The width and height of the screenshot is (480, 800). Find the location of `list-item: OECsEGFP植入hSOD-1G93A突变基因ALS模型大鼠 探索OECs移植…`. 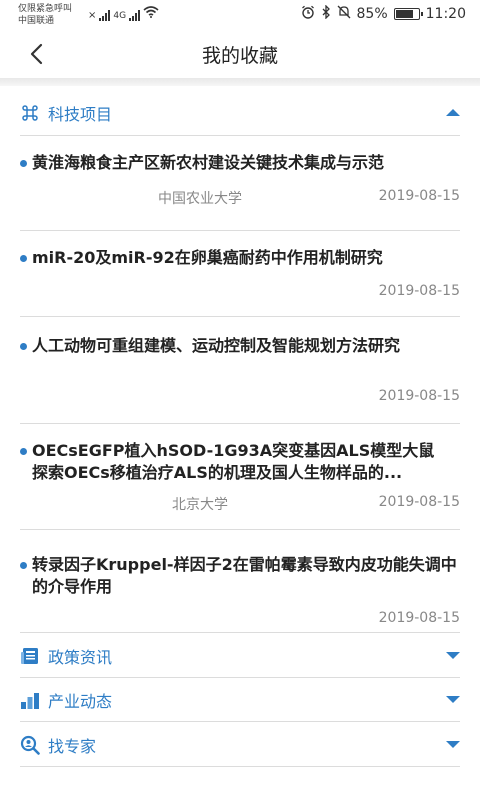

list-item: OECsEGFP植入hSOD-1G93A突变基因ALS模型大鼠 探索OECs移植… is located at coordinates (240, 480).